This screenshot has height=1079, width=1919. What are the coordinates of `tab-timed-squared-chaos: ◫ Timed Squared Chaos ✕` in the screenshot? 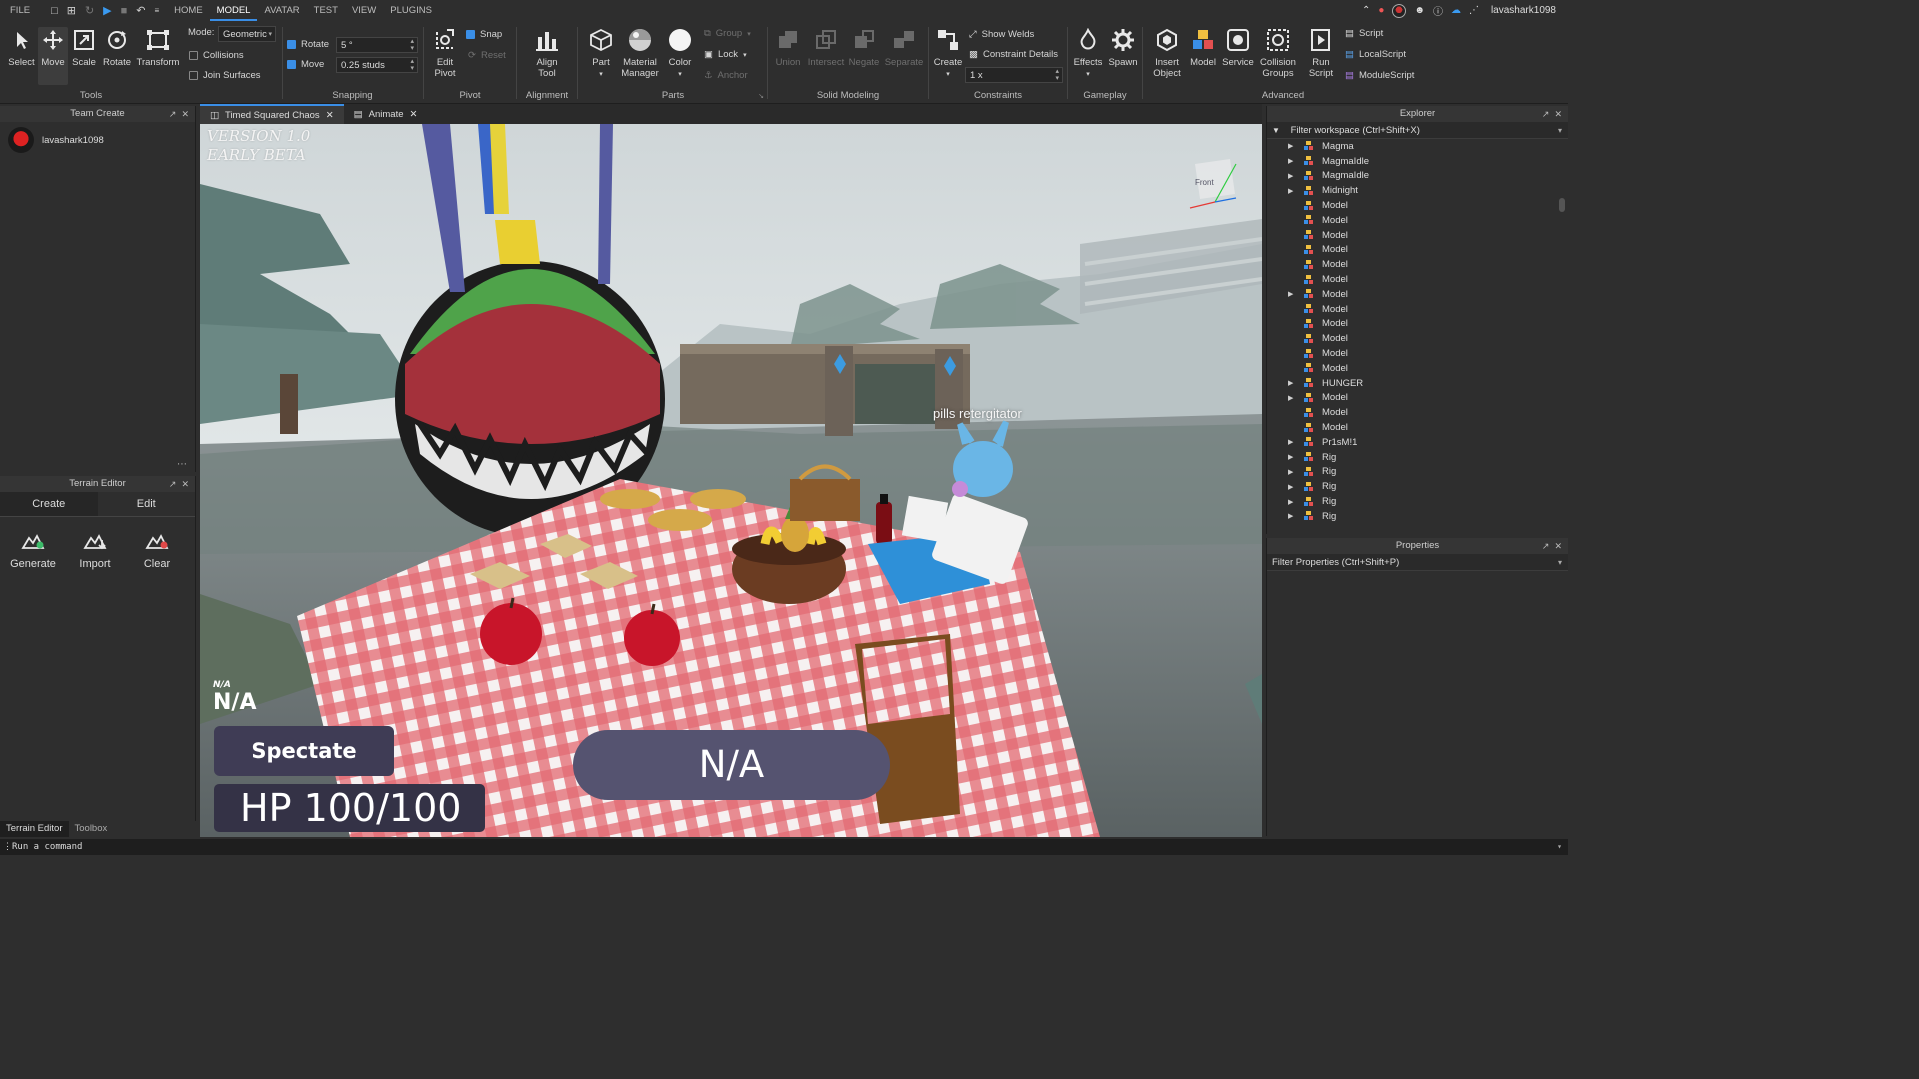 It's located at (272, 114).